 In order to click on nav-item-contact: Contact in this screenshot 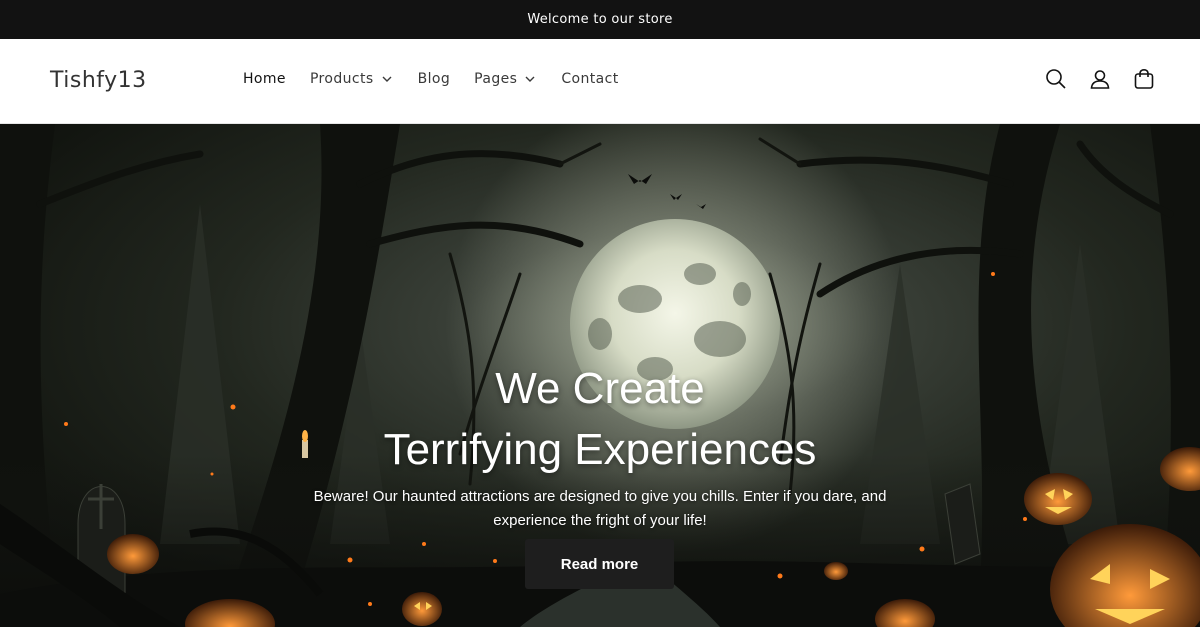, I will do `click(589, 79)`.